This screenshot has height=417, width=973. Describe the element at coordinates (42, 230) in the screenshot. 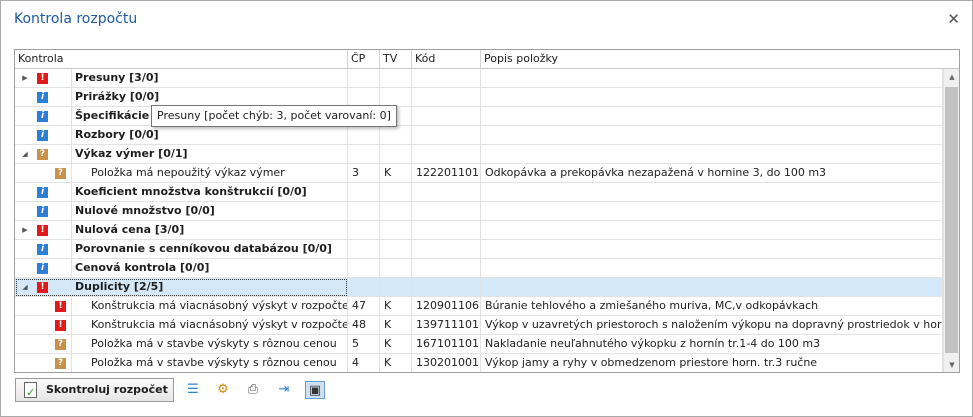

I see `error-icon: !` at that location.